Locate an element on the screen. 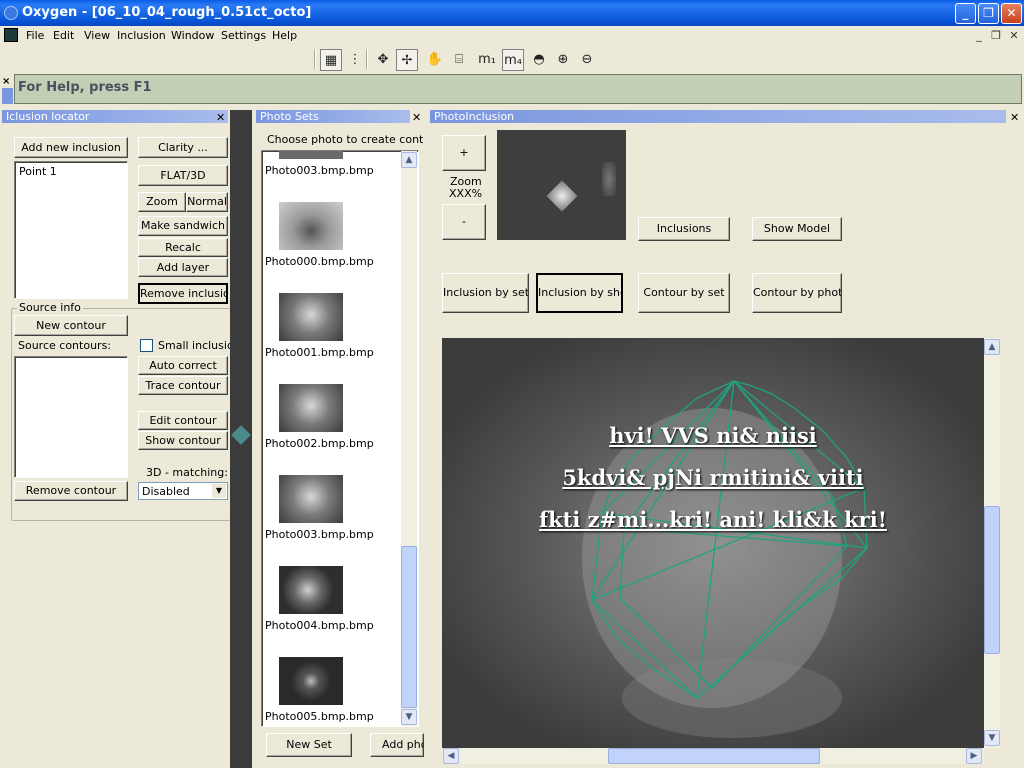  app-icon is located at coordinates (11, 13).